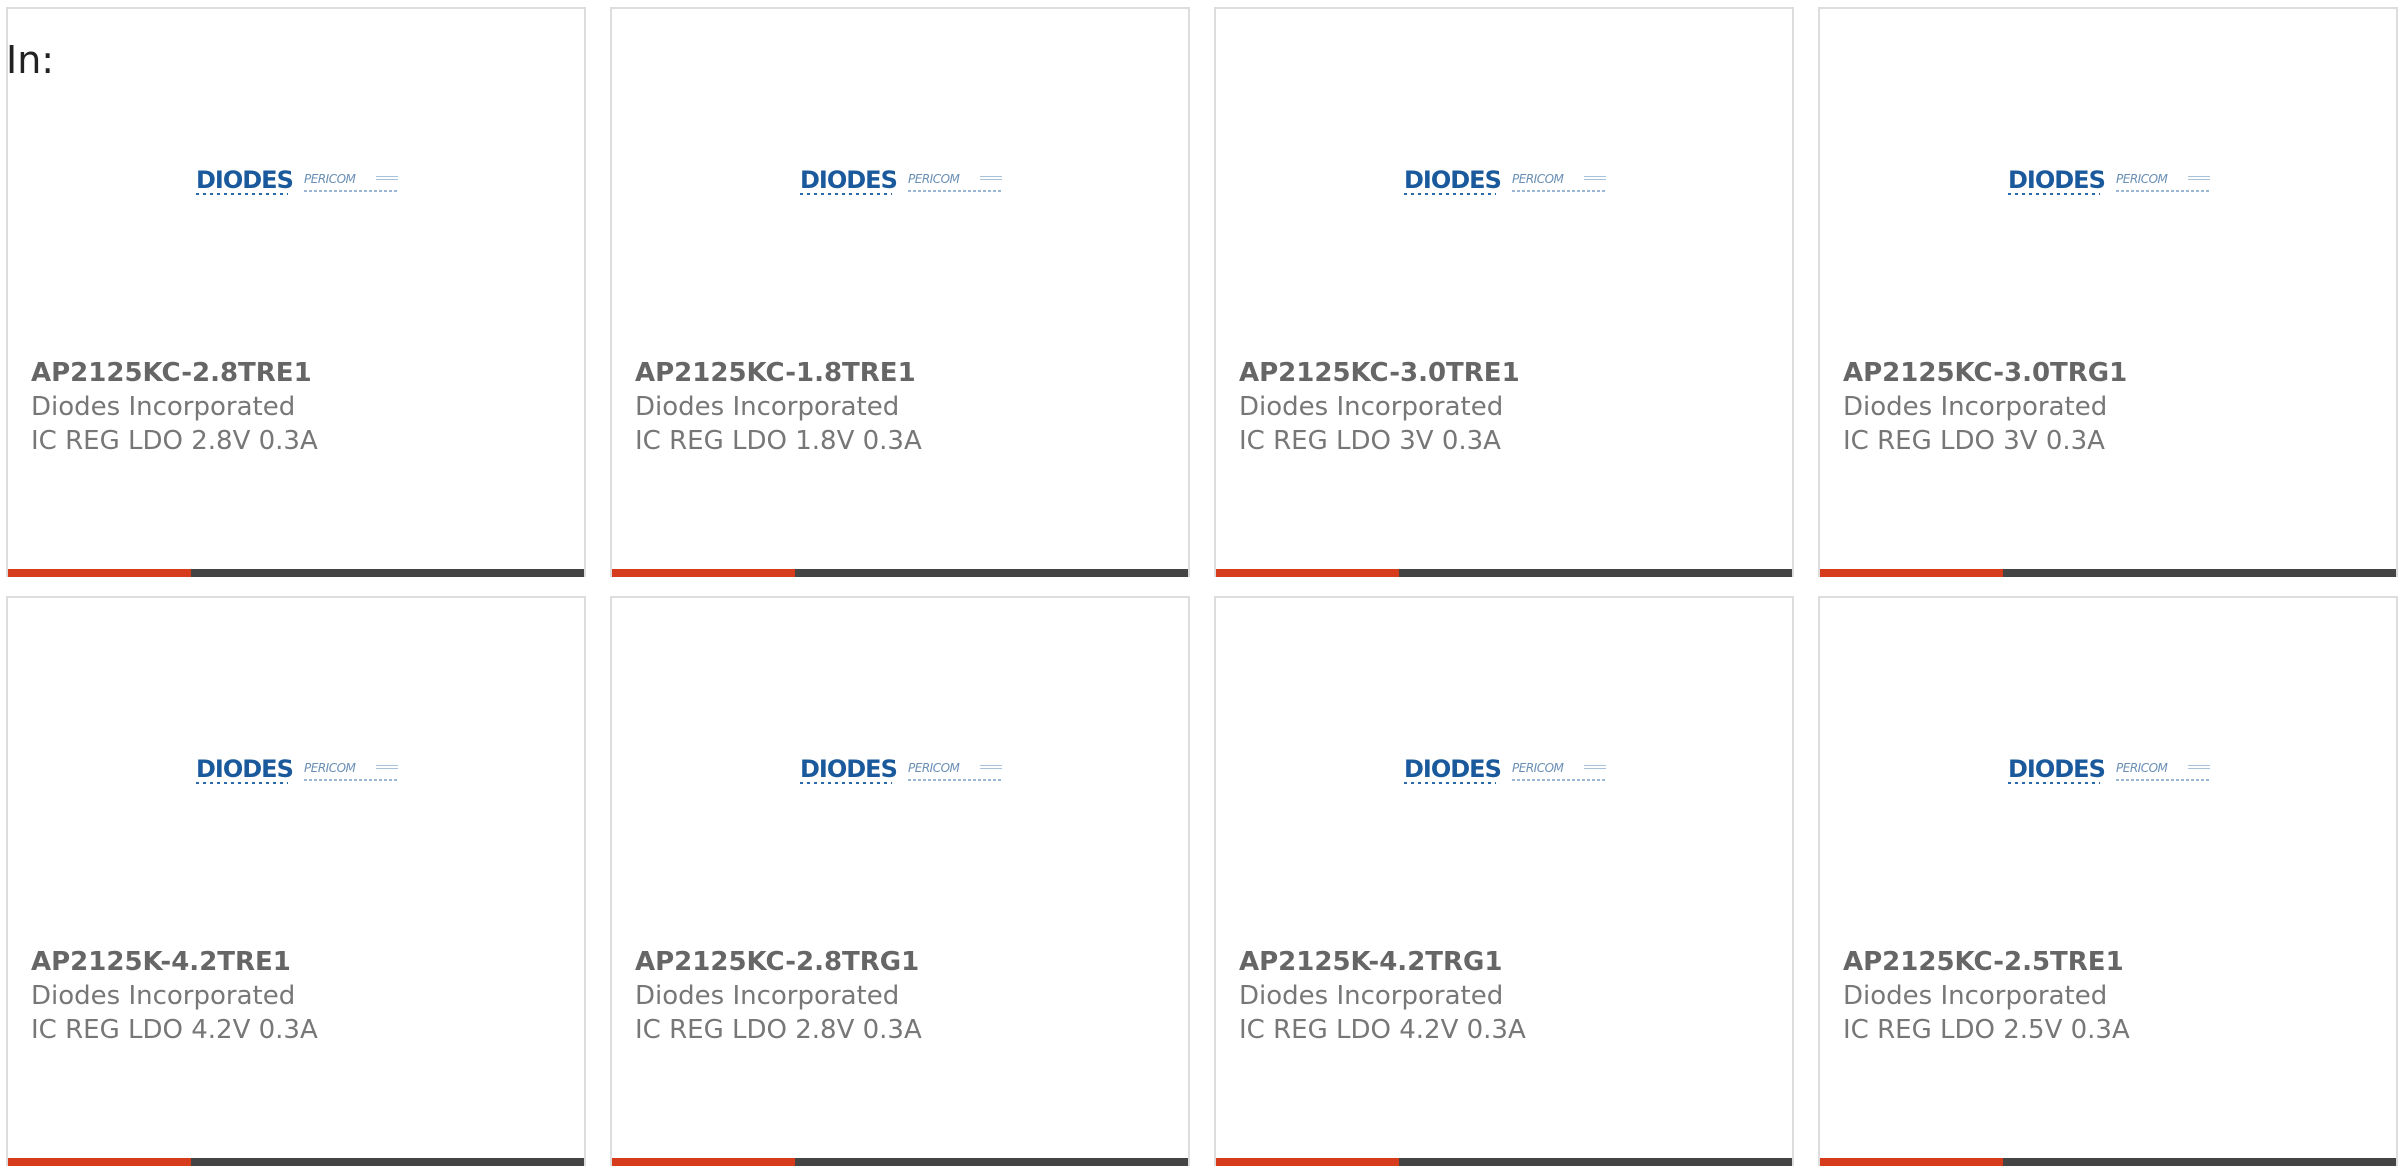  I want to click on part-number: AP2125KC-3.0TRE1, so click(1379, 373).